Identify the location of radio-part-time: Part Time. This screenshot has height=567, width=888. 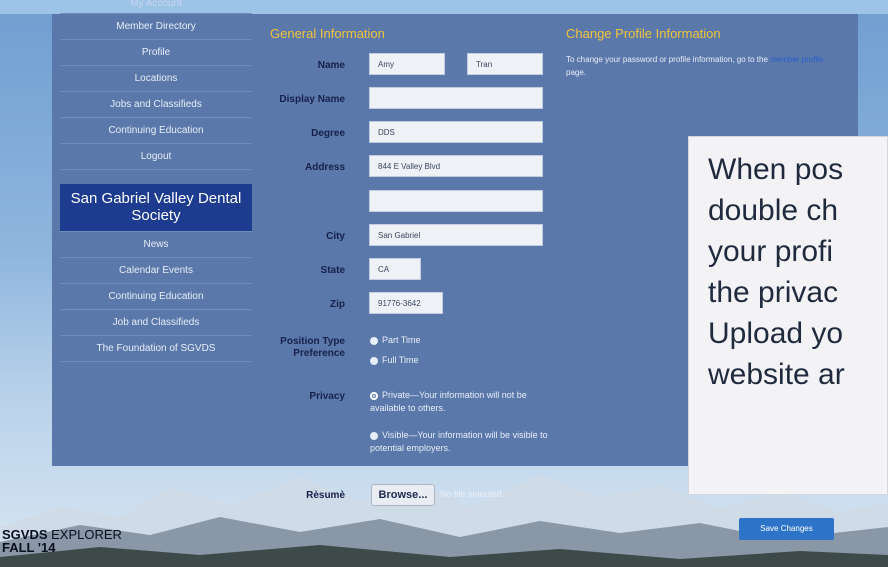
(395, 340).